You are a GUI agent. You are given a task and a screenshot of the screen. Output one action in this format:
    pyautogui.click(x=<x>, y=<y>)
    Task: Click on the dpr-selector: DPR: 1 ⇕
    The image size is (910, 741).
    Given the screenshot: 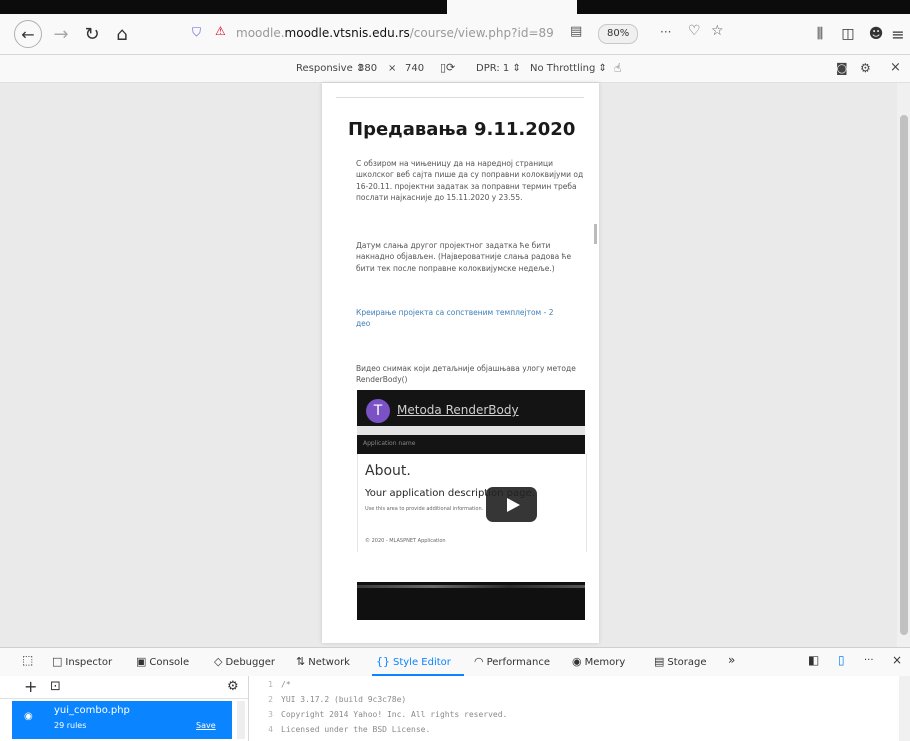 What is the action you would take?
    pyautogui.click(x=498, y=68)
    